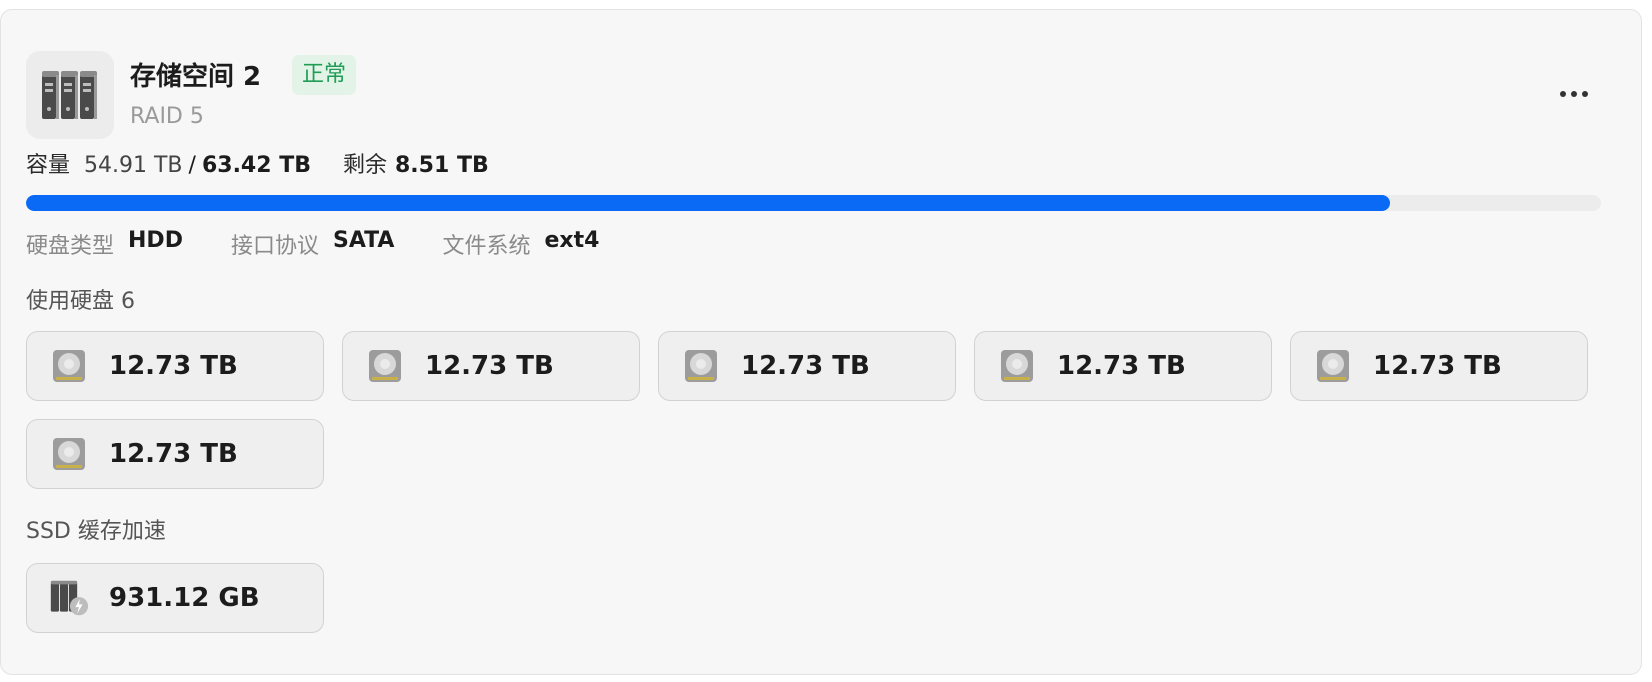 The image size is (1652, 682). Describe the element at coordinates (155, 240) in the screenshot. I see `spec-value: HDD` at that location.